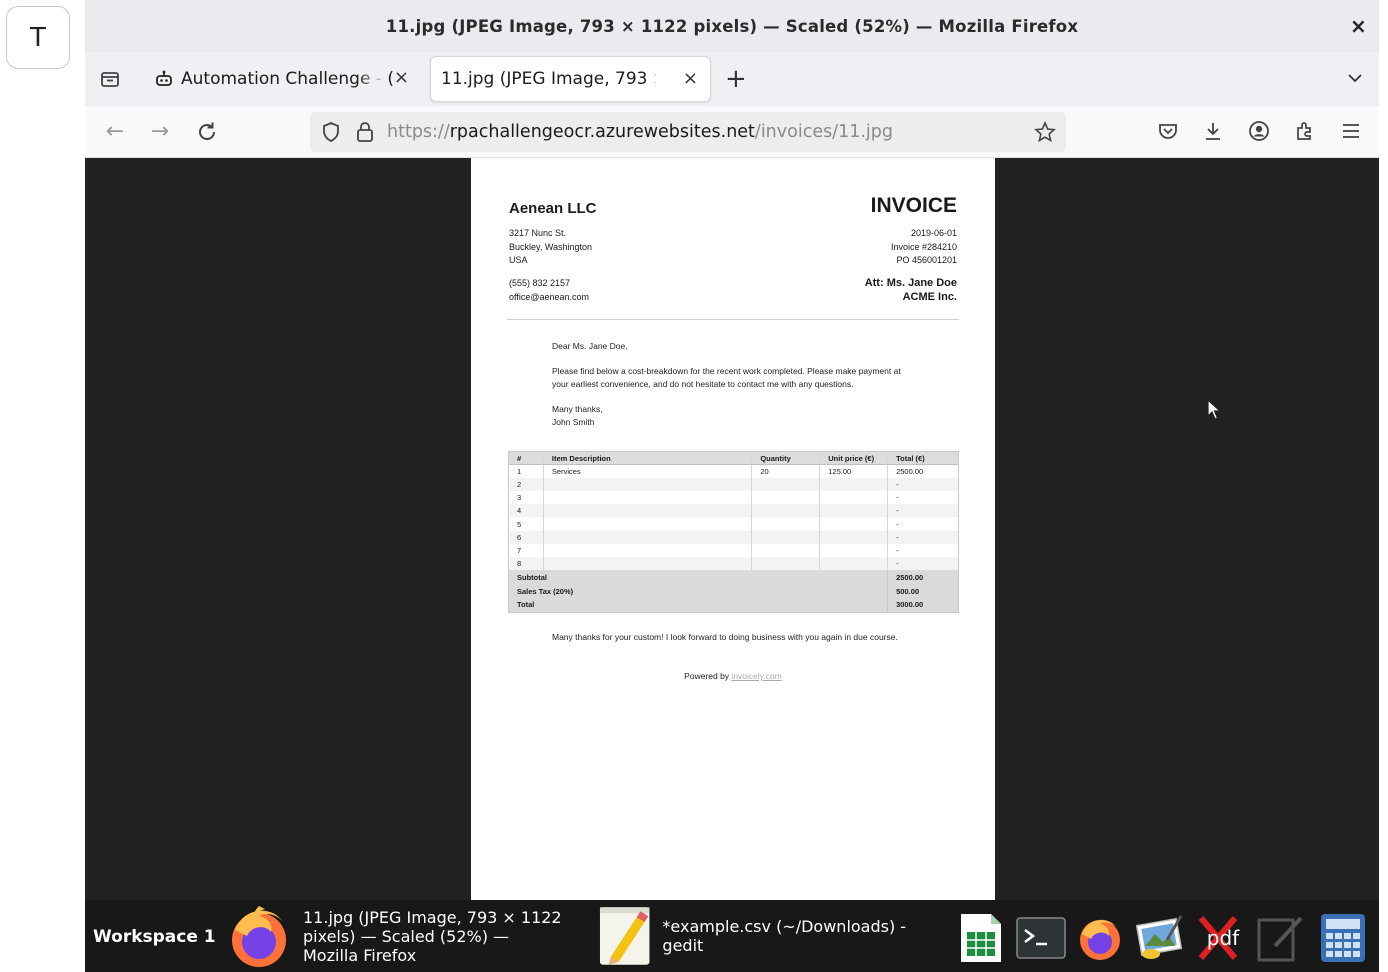 This screenshot has width=1388, height=972. I want to click on table-row: 6-, so click(733, 537).